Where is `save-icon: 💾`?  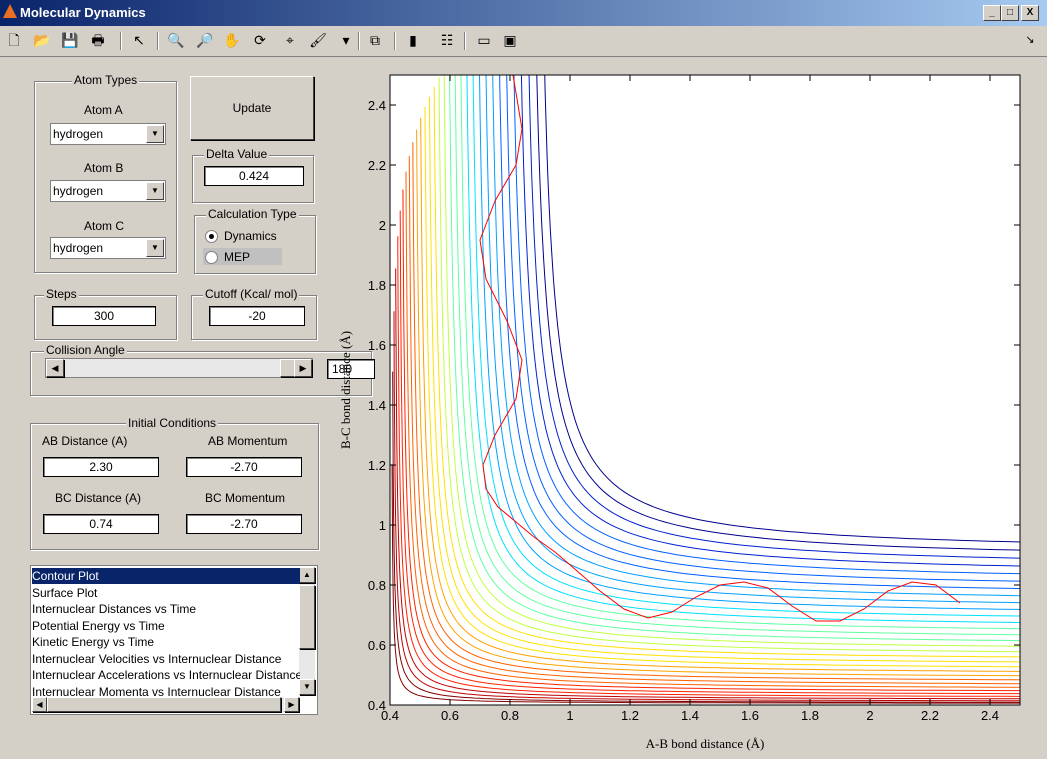 save-icon: 💾 is located at coordinates (70, 40).